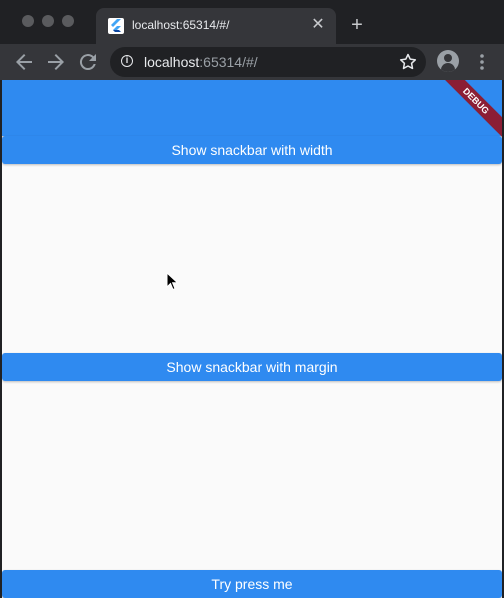  What do you see at coordinates (173, 281) in the screenshot?
I see `mouse-cursor-icon` at bounding box center [173, 281].